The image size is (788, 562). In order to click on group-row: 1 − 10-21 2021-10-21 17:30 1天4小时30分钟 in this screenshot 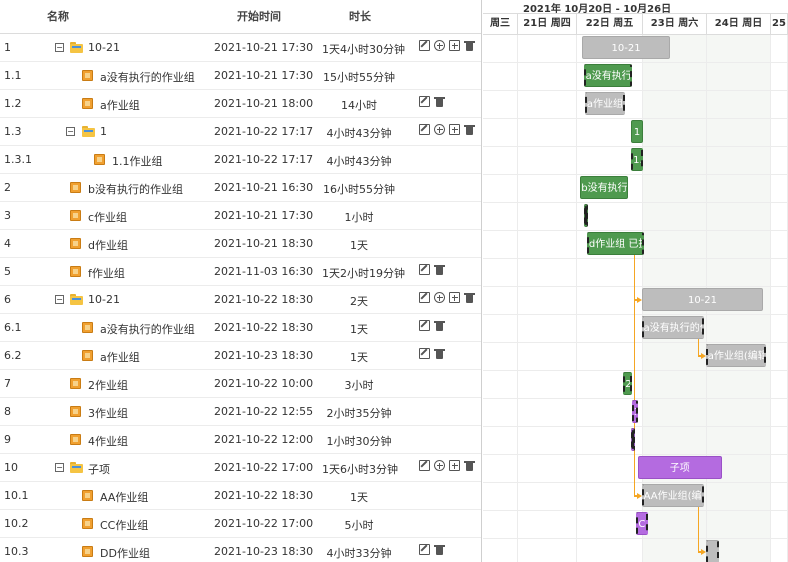, I will do `click(240, 48)`.